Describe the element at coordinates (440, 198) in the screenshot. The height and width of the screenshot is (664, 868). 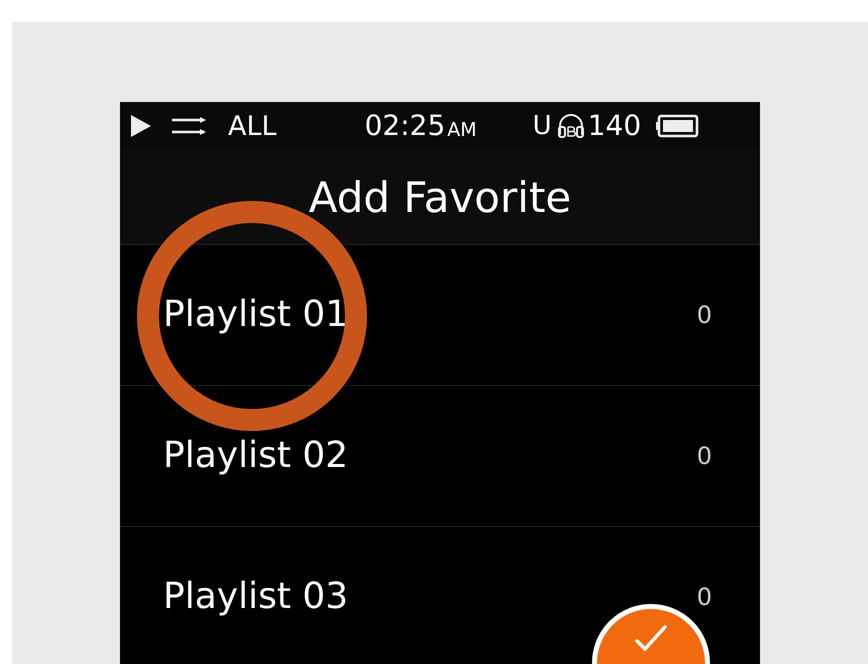
I see `screen-title: Add Favorite` at that location.